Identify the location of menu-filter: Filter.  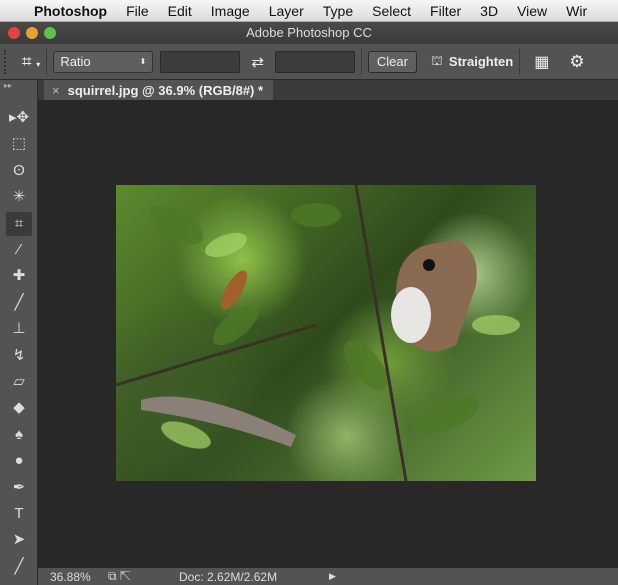
(445, 11).